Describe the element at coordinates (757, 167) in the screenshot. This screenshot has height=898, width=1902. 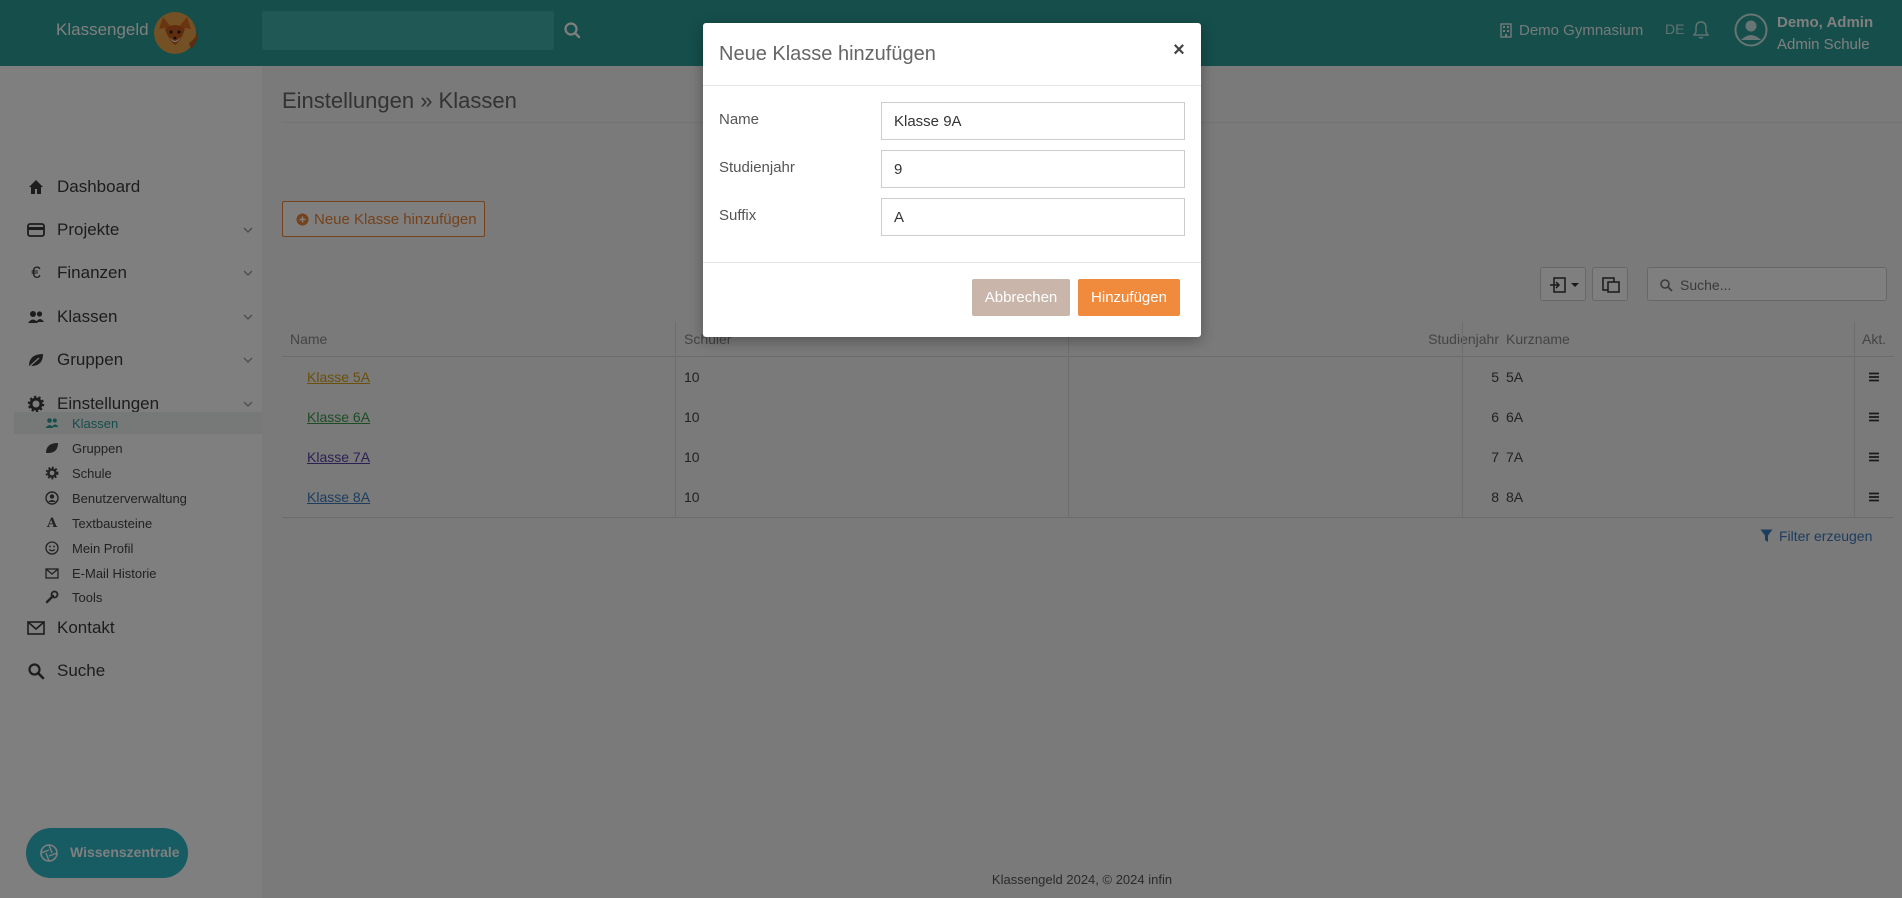
I see `study-year-label: Studienjahr` at that location.